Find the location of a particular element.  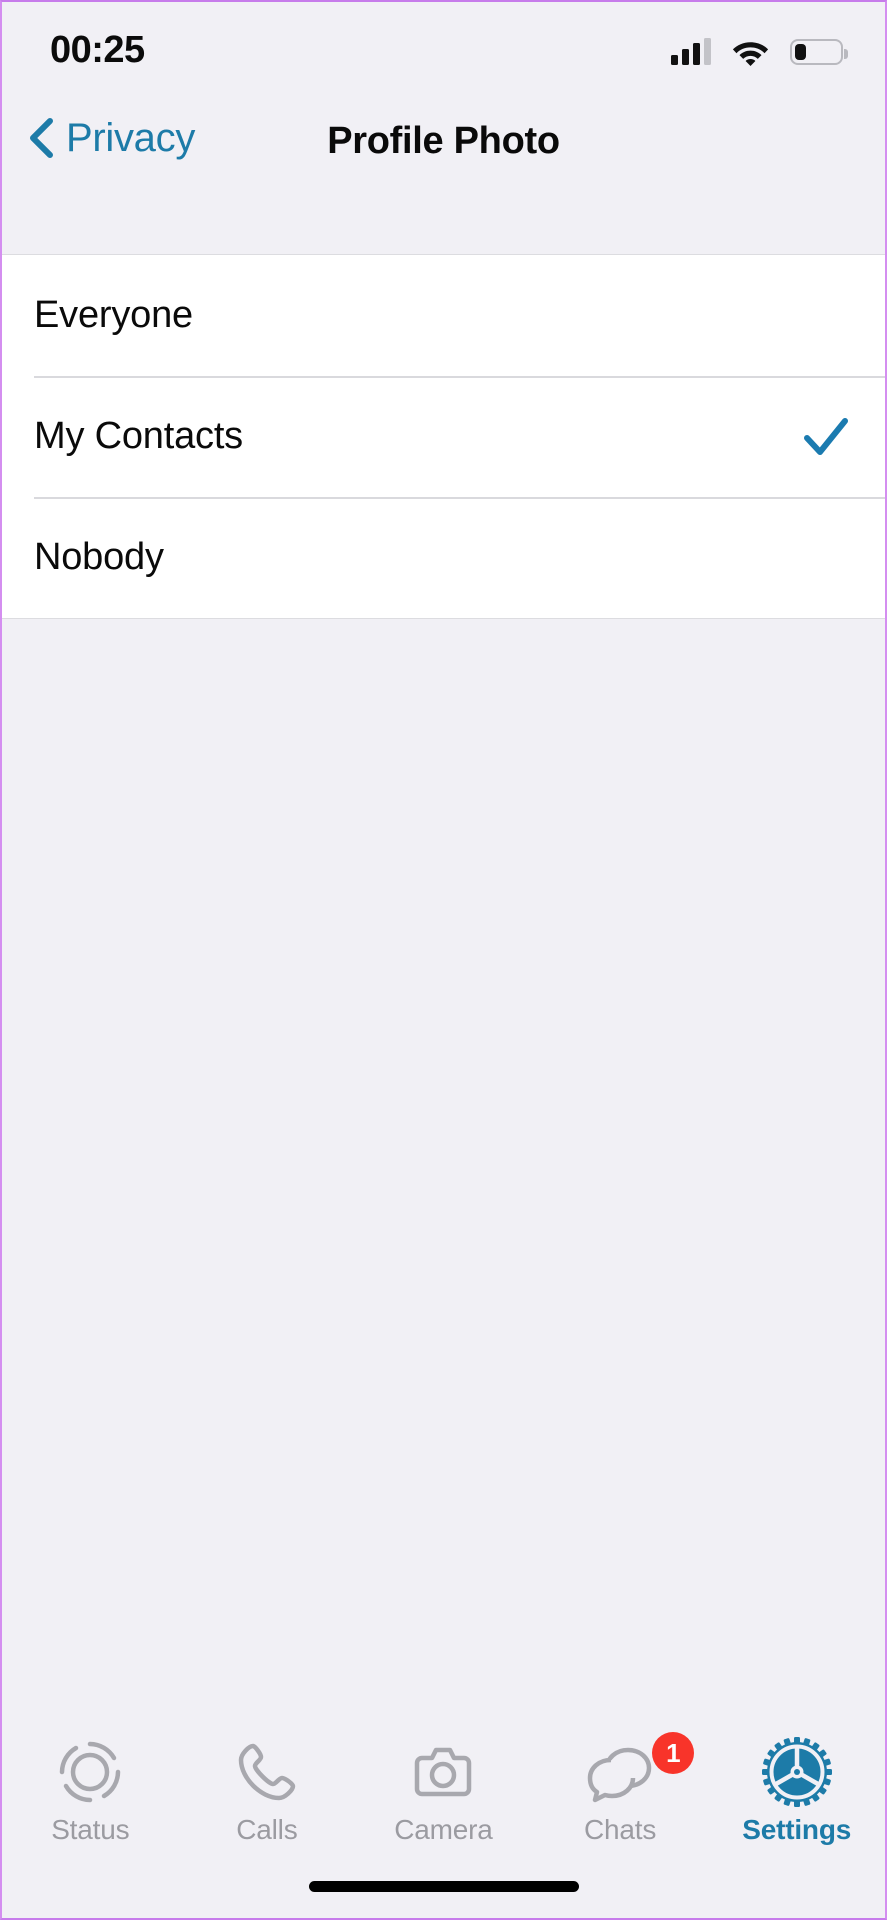

cellular-signal-icon is located at coordinates (691, 51).